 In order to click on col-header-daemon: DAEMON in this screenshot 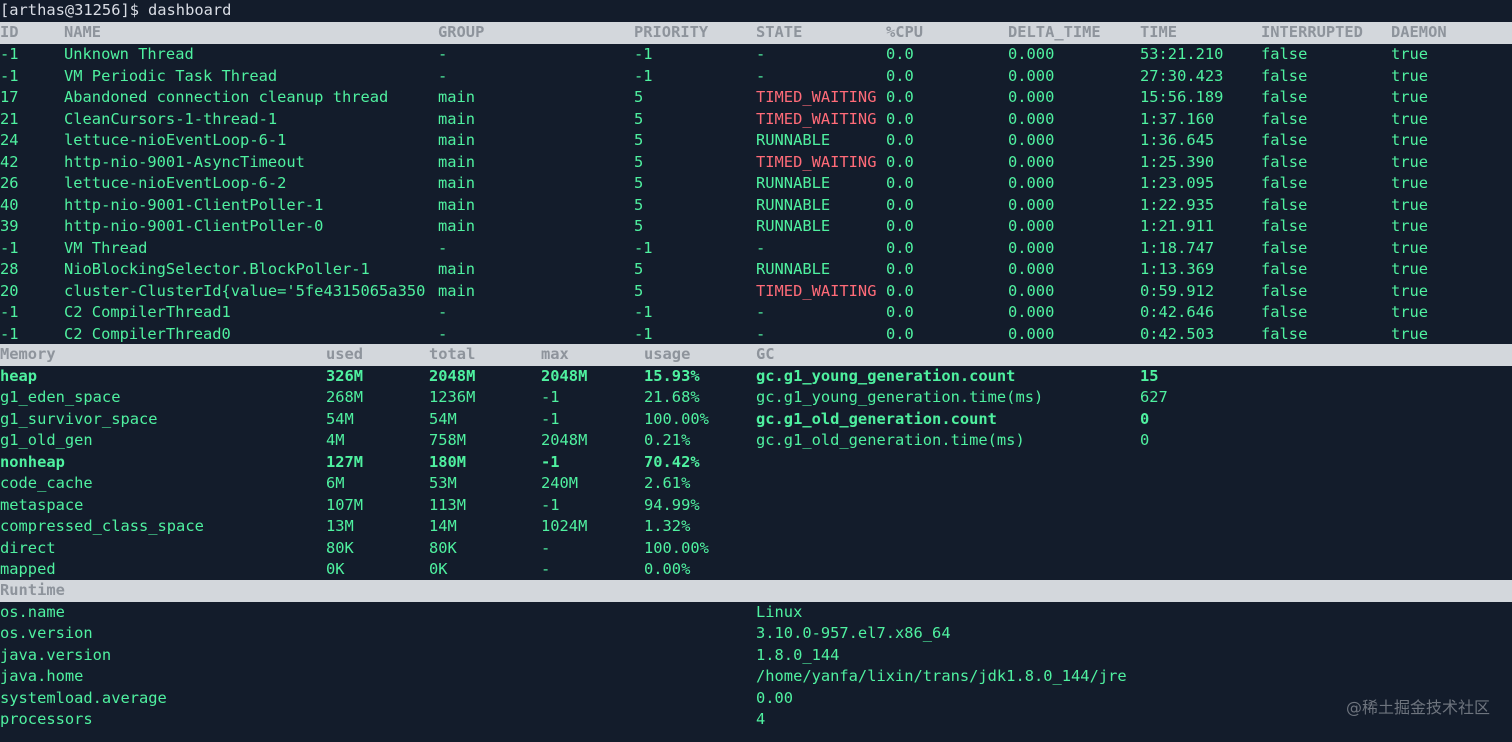, I will do `click(1419, 32)`.